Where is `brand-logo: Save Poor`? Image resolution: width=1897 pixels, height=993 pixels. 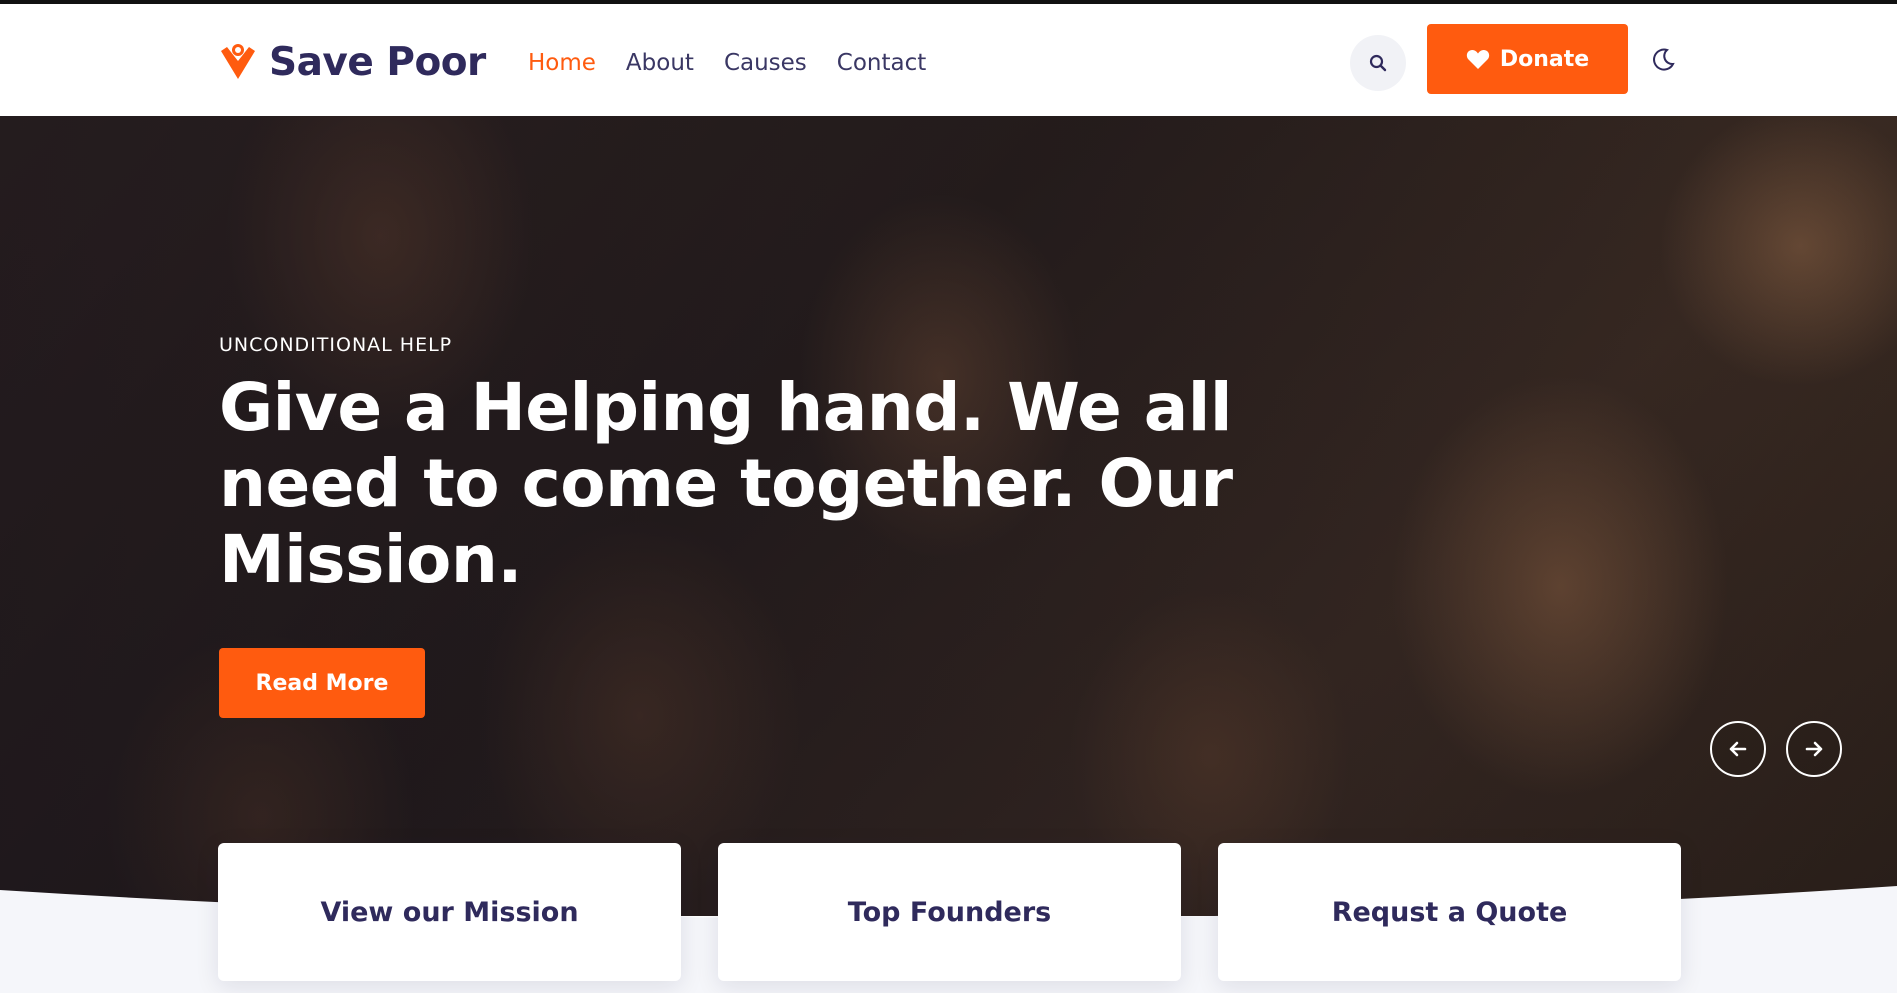 brand-logo: Save Poor is located at coordinates (351, 62).